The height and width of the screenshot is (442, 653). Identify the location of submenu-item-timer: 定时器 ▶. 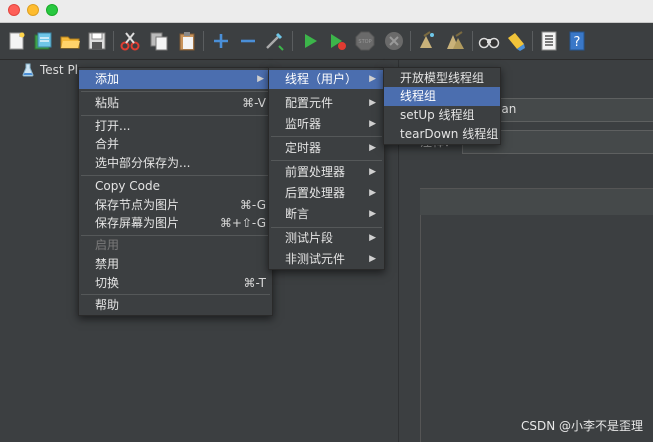
(326, 148).